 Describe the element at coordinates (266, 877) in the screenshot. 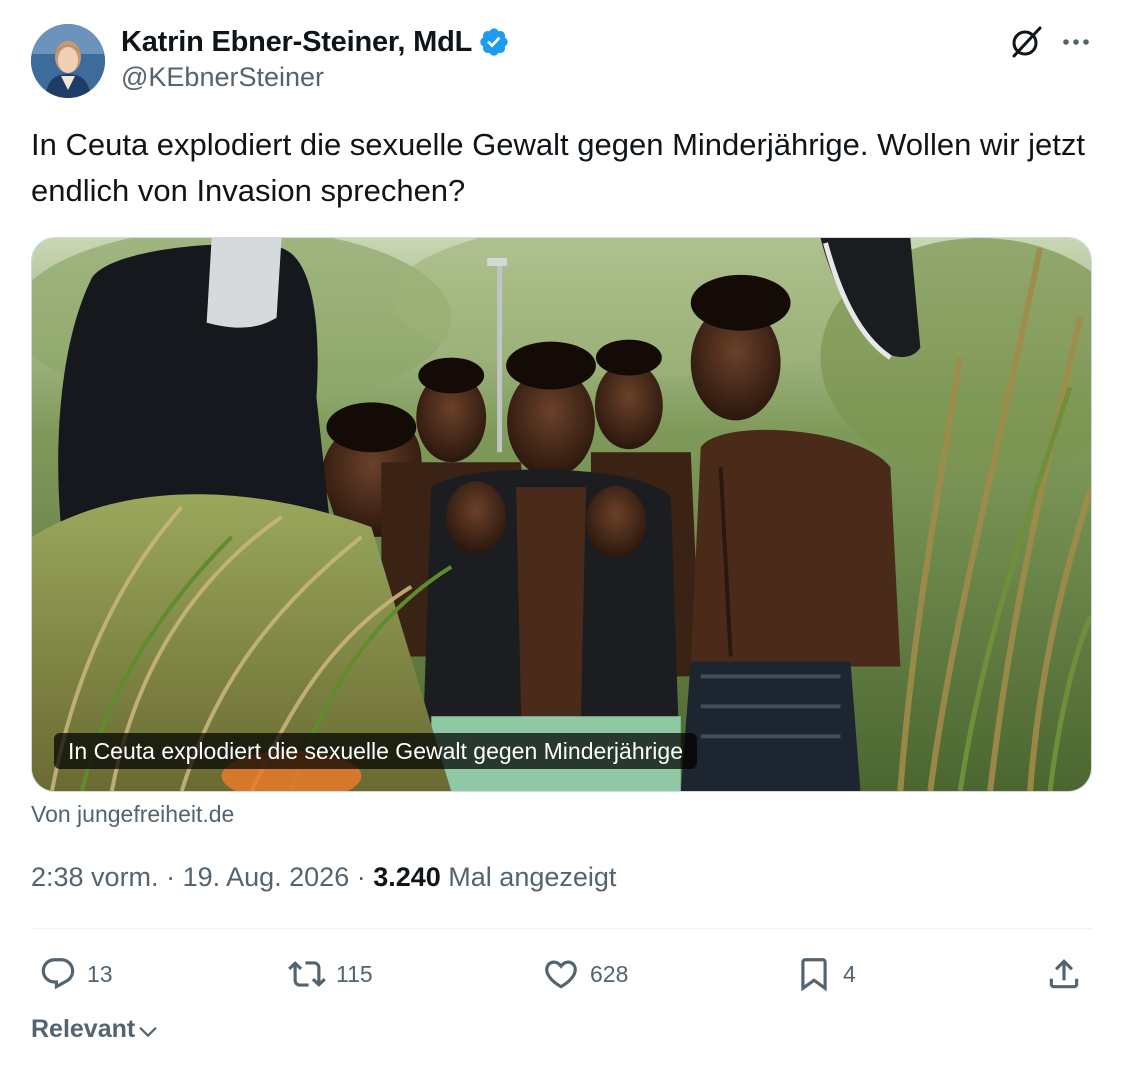

I see `tweet-date: 19. Aug. 2026` at that location.